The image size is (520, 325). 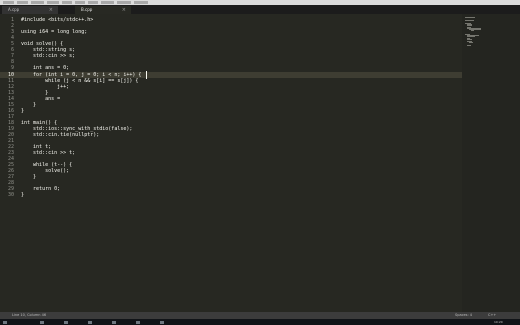 I want to click on menu-find, so click(x=53, y=2).